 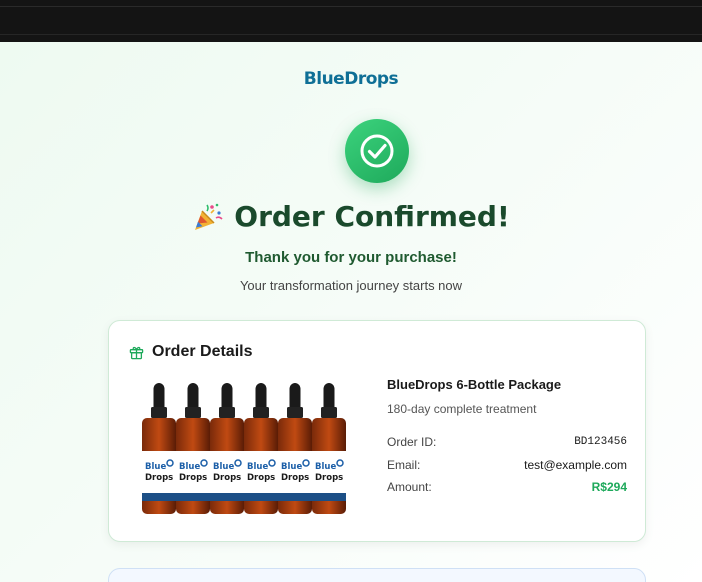 What do you see at coordinates (507, 442) in the screenshot?
I see `order-id-row: Order ID: BD123456` at bounding box center [507, 442].